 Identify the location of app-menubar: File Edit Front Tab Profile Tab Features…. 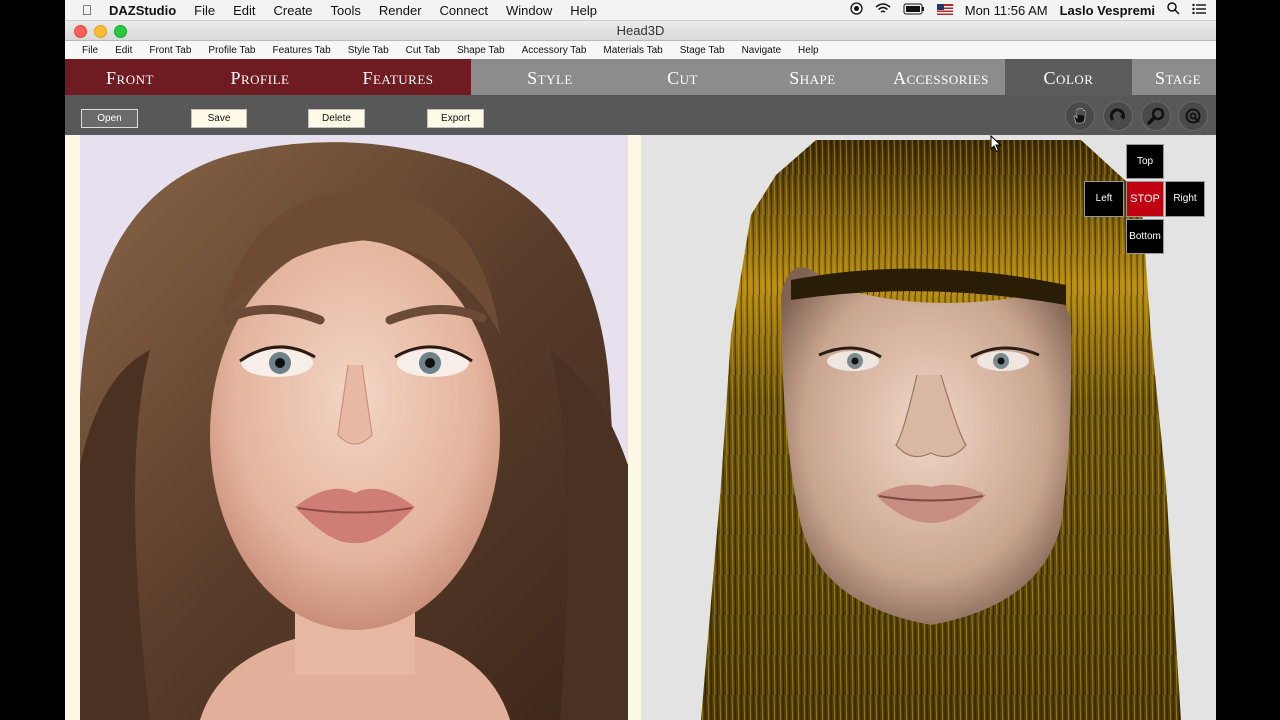
(640, 50).